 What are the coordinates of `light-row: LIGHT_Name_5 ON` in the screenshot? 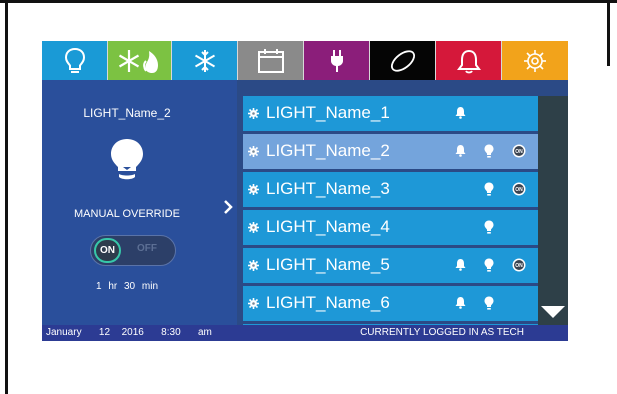 It's located at (390, 265).